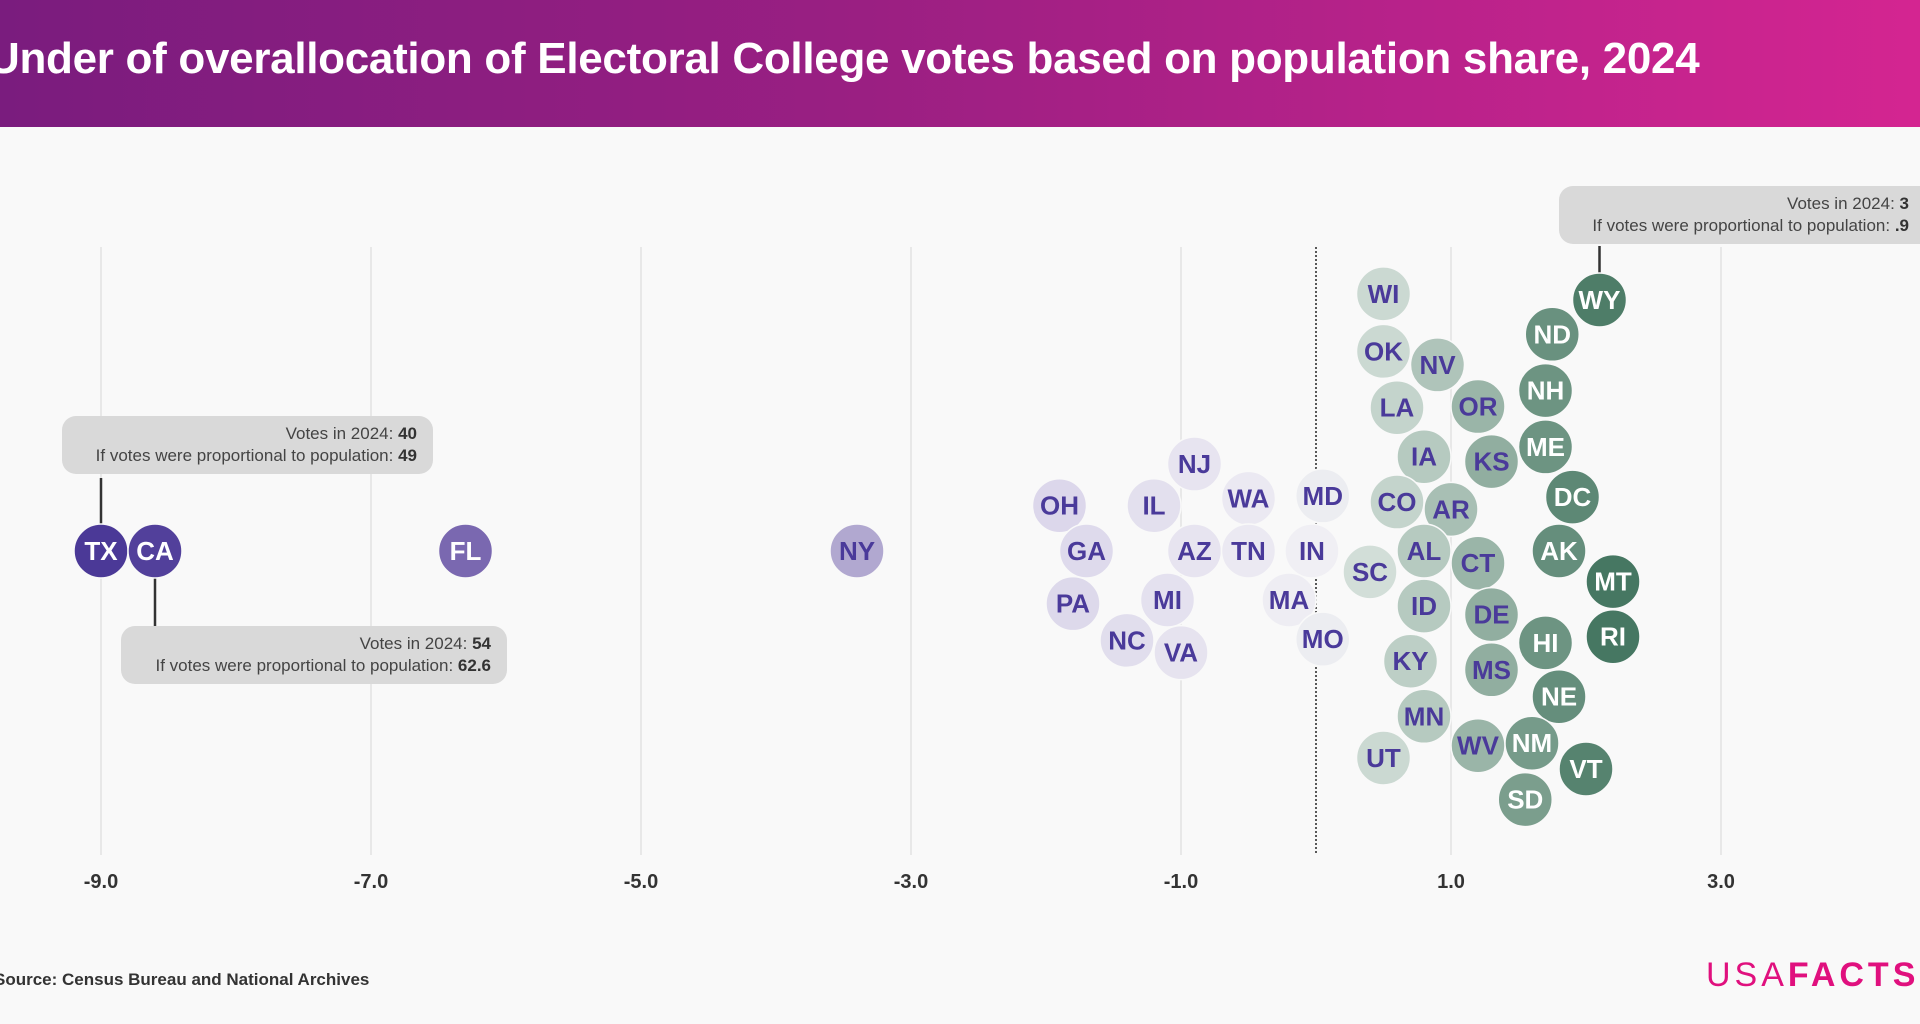 This screenshot has width=1920, height=1024. What do you see at coordinates (1153, 506) in the screenshot?
I see `state-label: IL` at bounding box center [1153, 506].